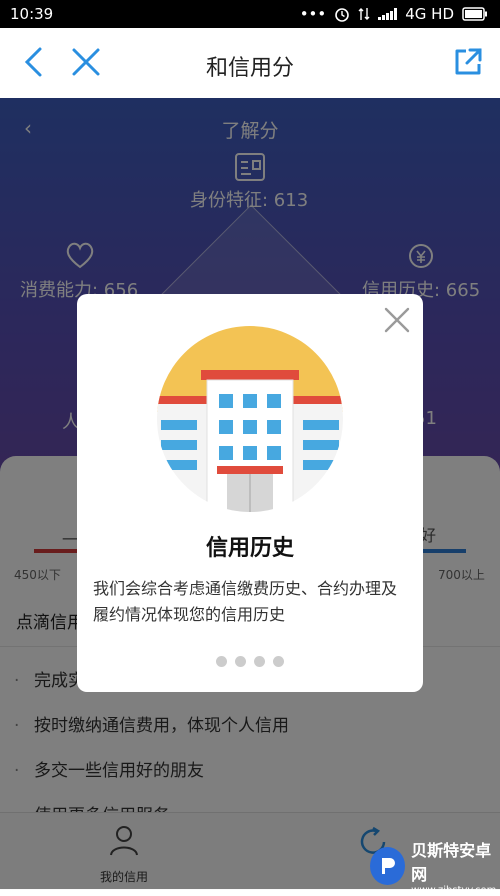  Describe the element at coordinates (342, 15) in the screenshot. I see `alarm-icon` at that location.